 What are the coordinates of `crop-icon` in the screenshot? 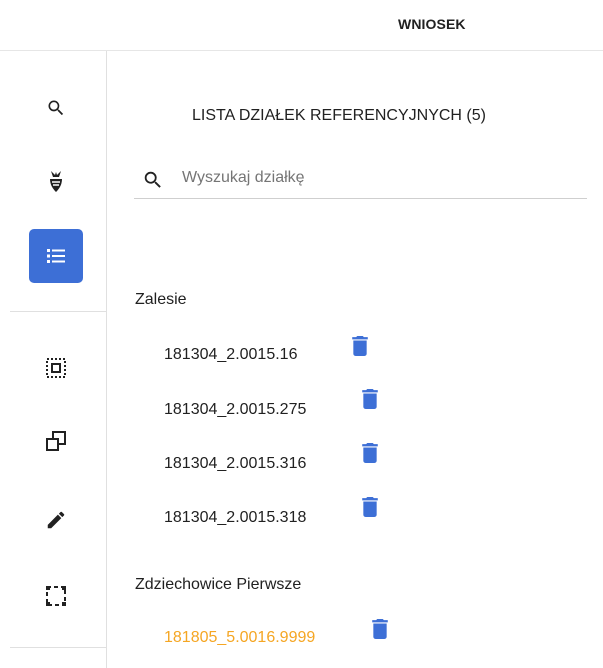 It's located at (56, 181).